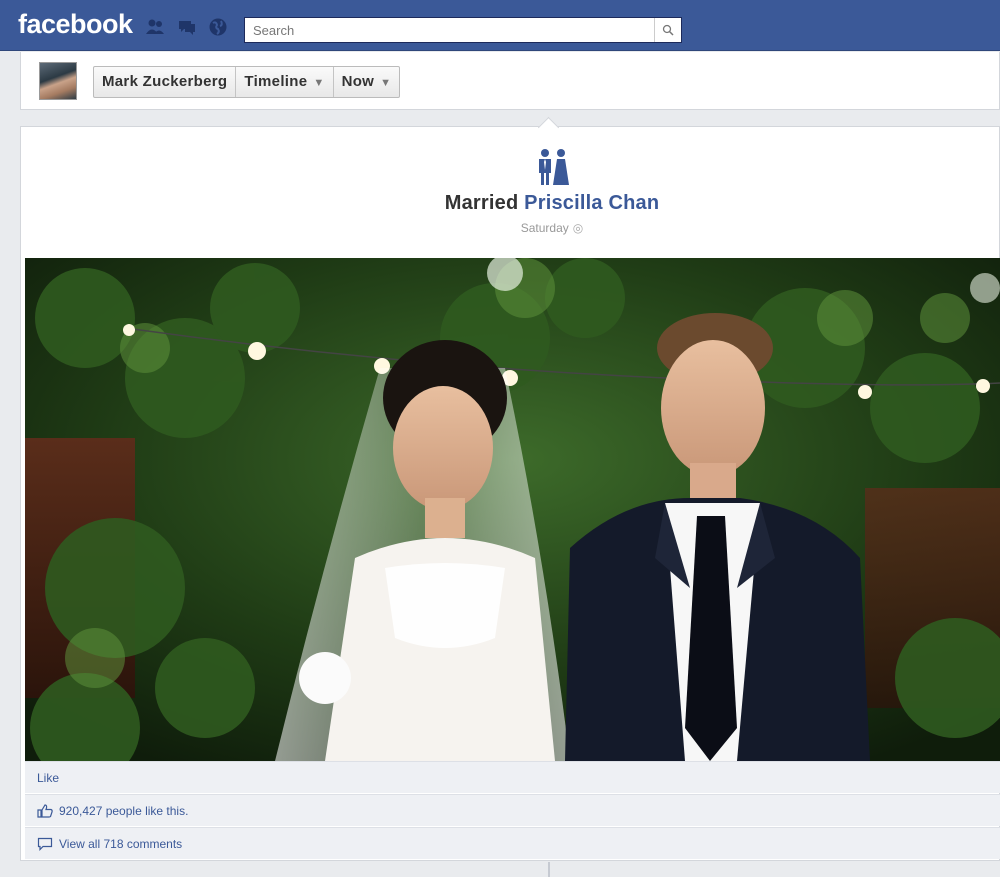 This screenshot has height=877, width=1000. What do you see at coordinates (123, 811) in the screenshot?
I see `likes-count-link: 920,427 people like this.` at bounding box center [123, 811].